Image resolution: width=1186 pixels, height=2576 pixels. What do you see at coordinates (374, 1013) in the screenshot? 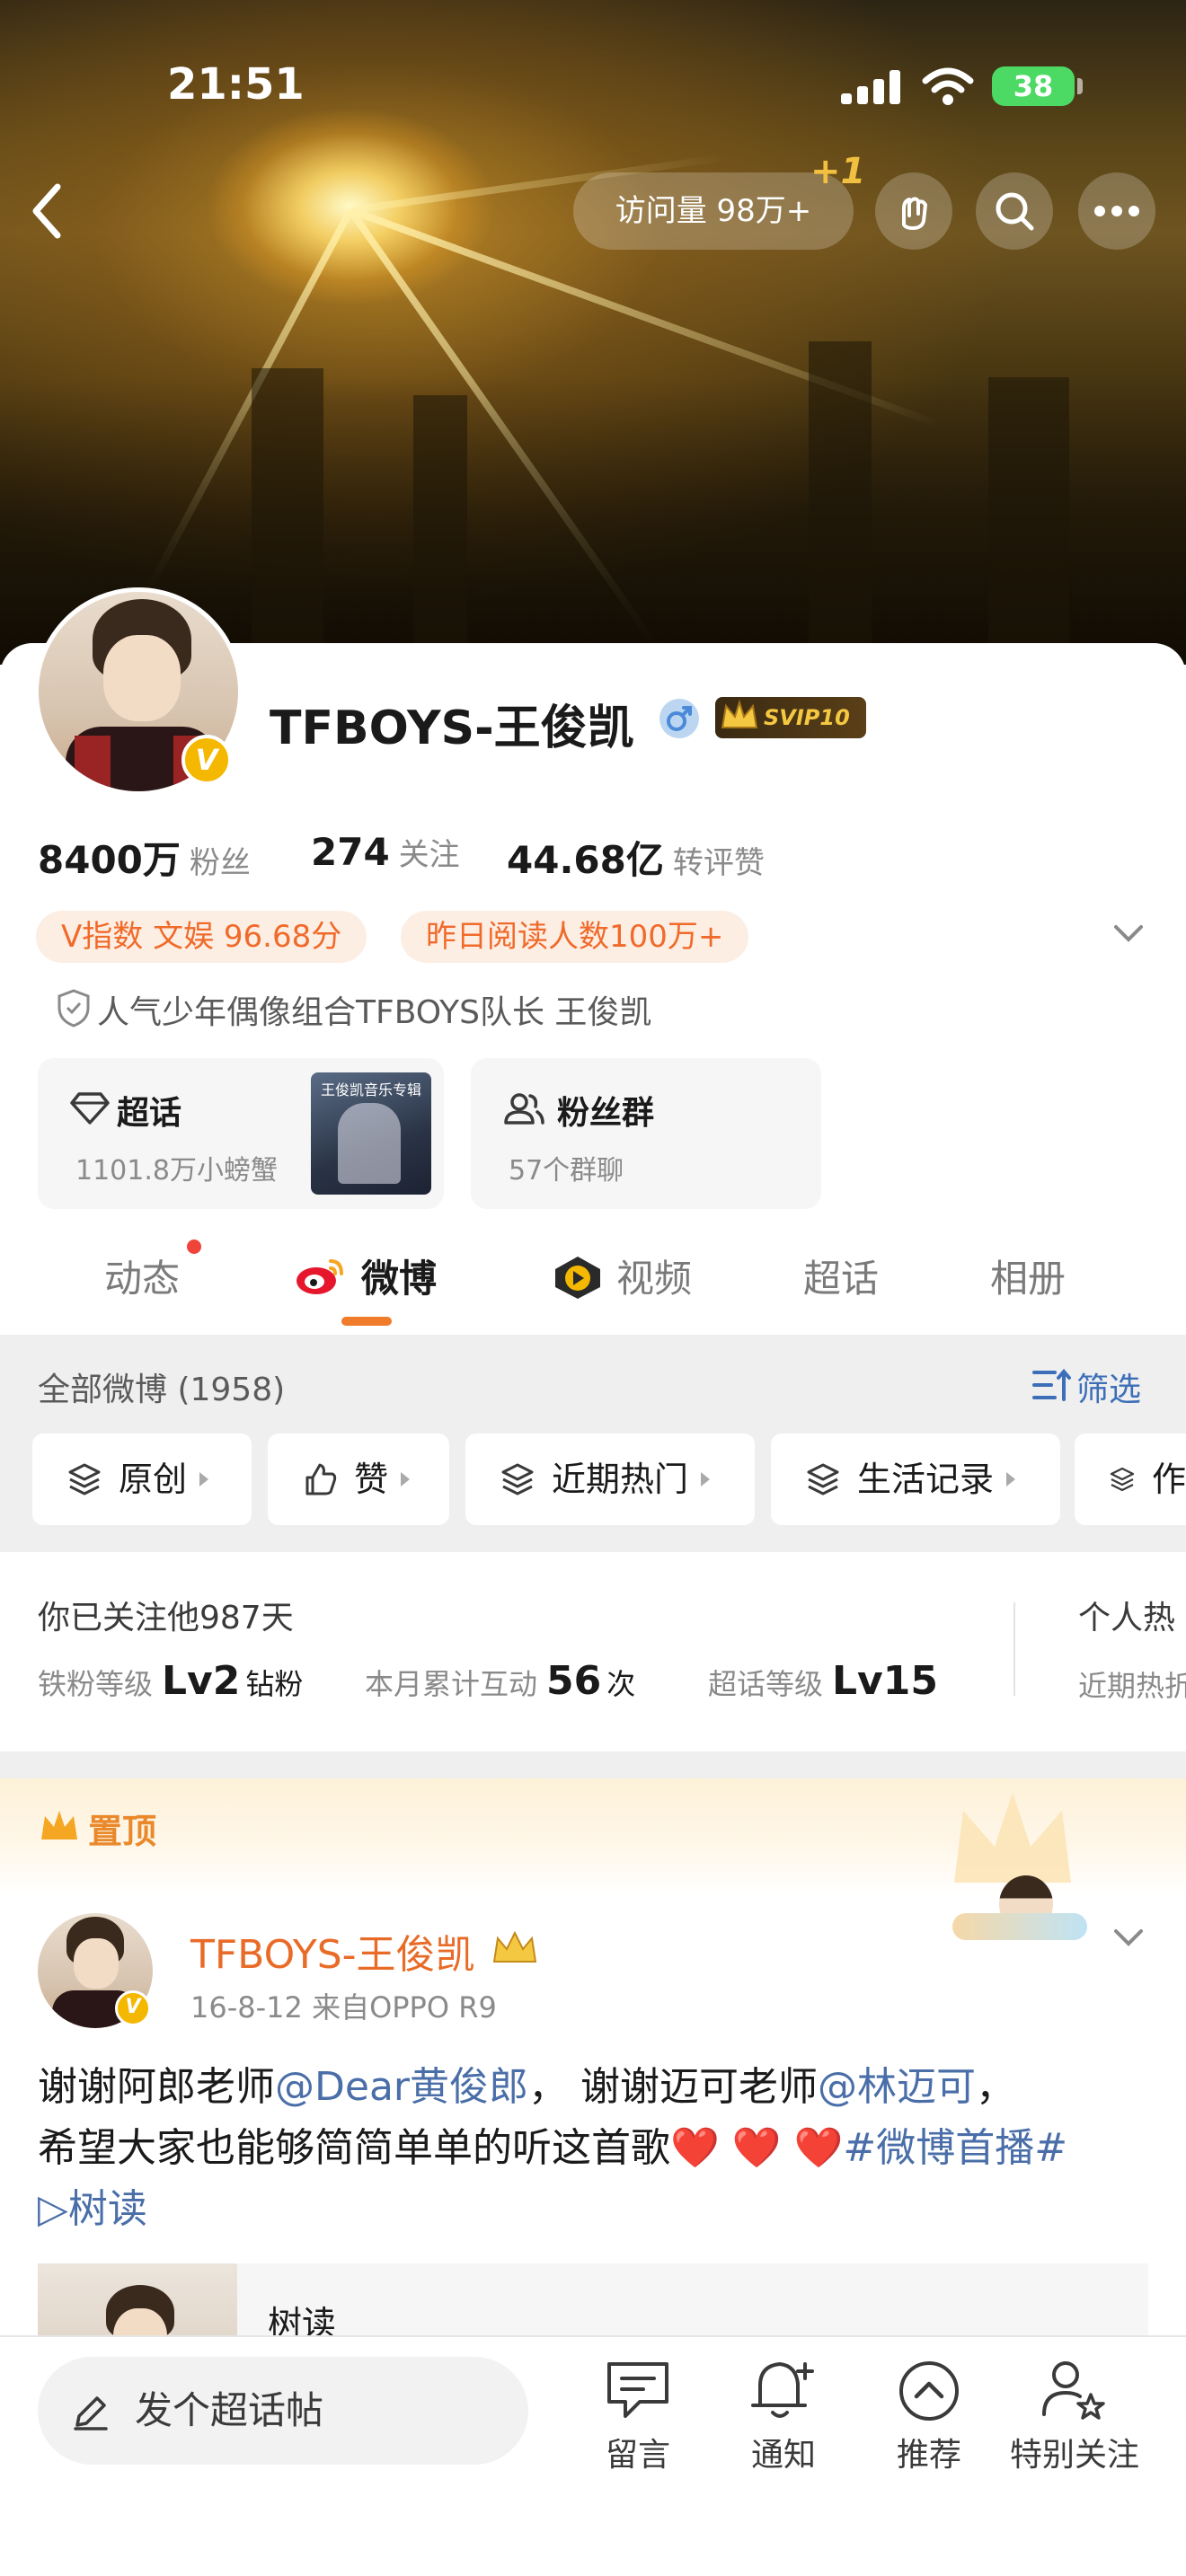
I see `profile-intro: 人气少年偶像组合TFBOYS队长 王俊凯` at bounding box center [374, 1013].